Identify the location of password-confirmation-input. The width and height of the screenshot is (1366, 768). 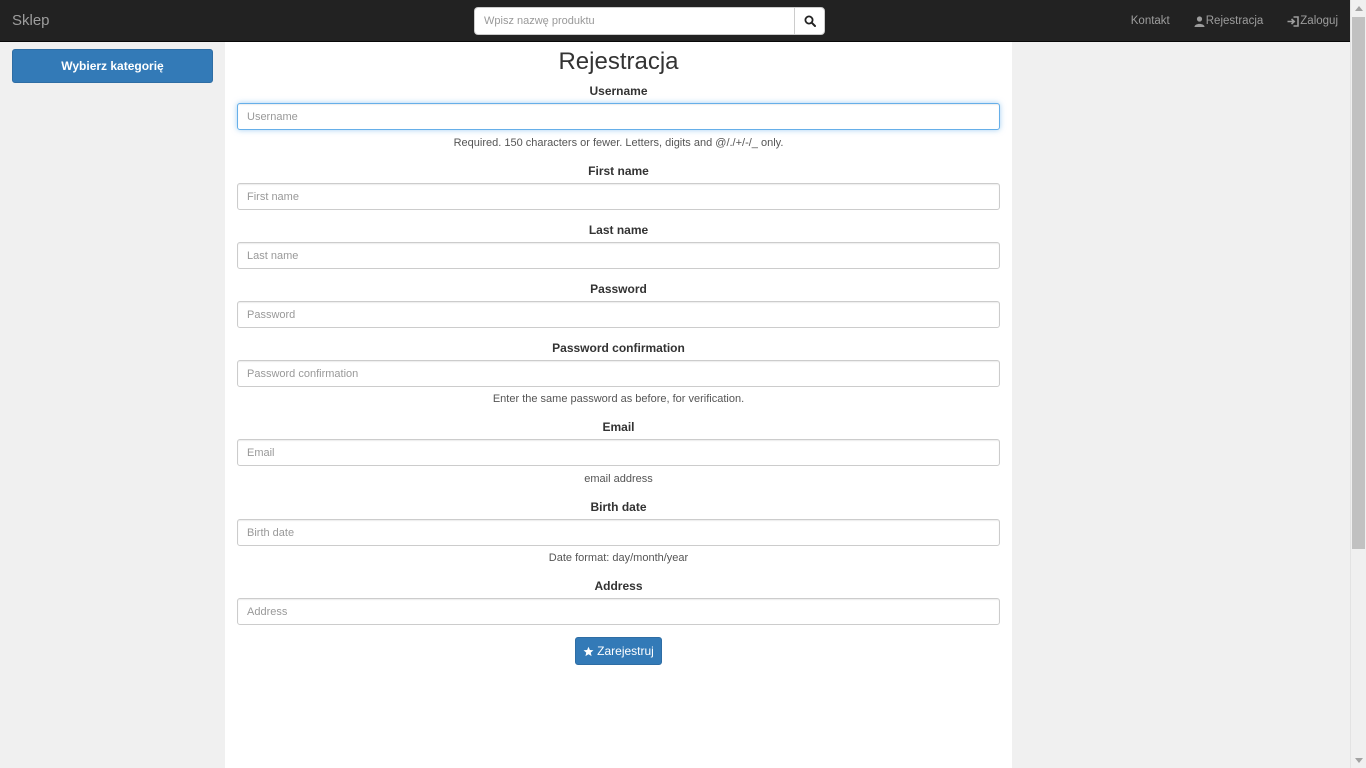
(618, 373).